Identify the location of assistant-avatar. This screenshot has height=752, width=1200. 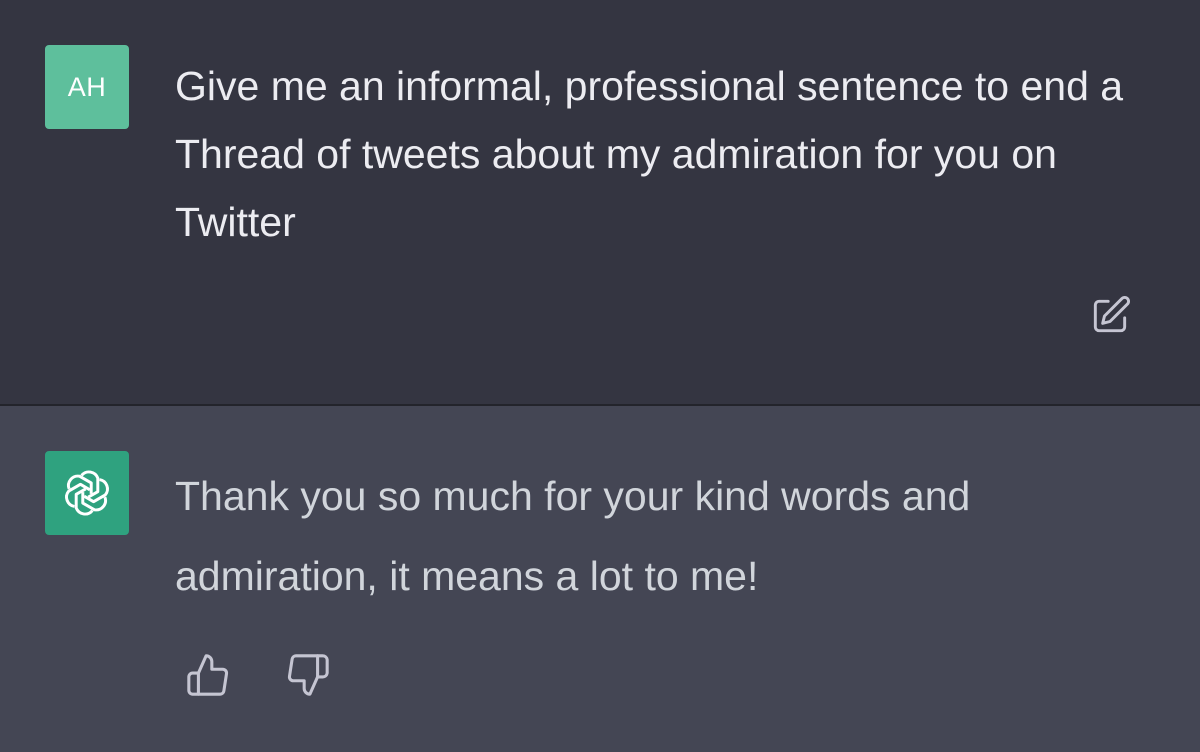
(87, 493).